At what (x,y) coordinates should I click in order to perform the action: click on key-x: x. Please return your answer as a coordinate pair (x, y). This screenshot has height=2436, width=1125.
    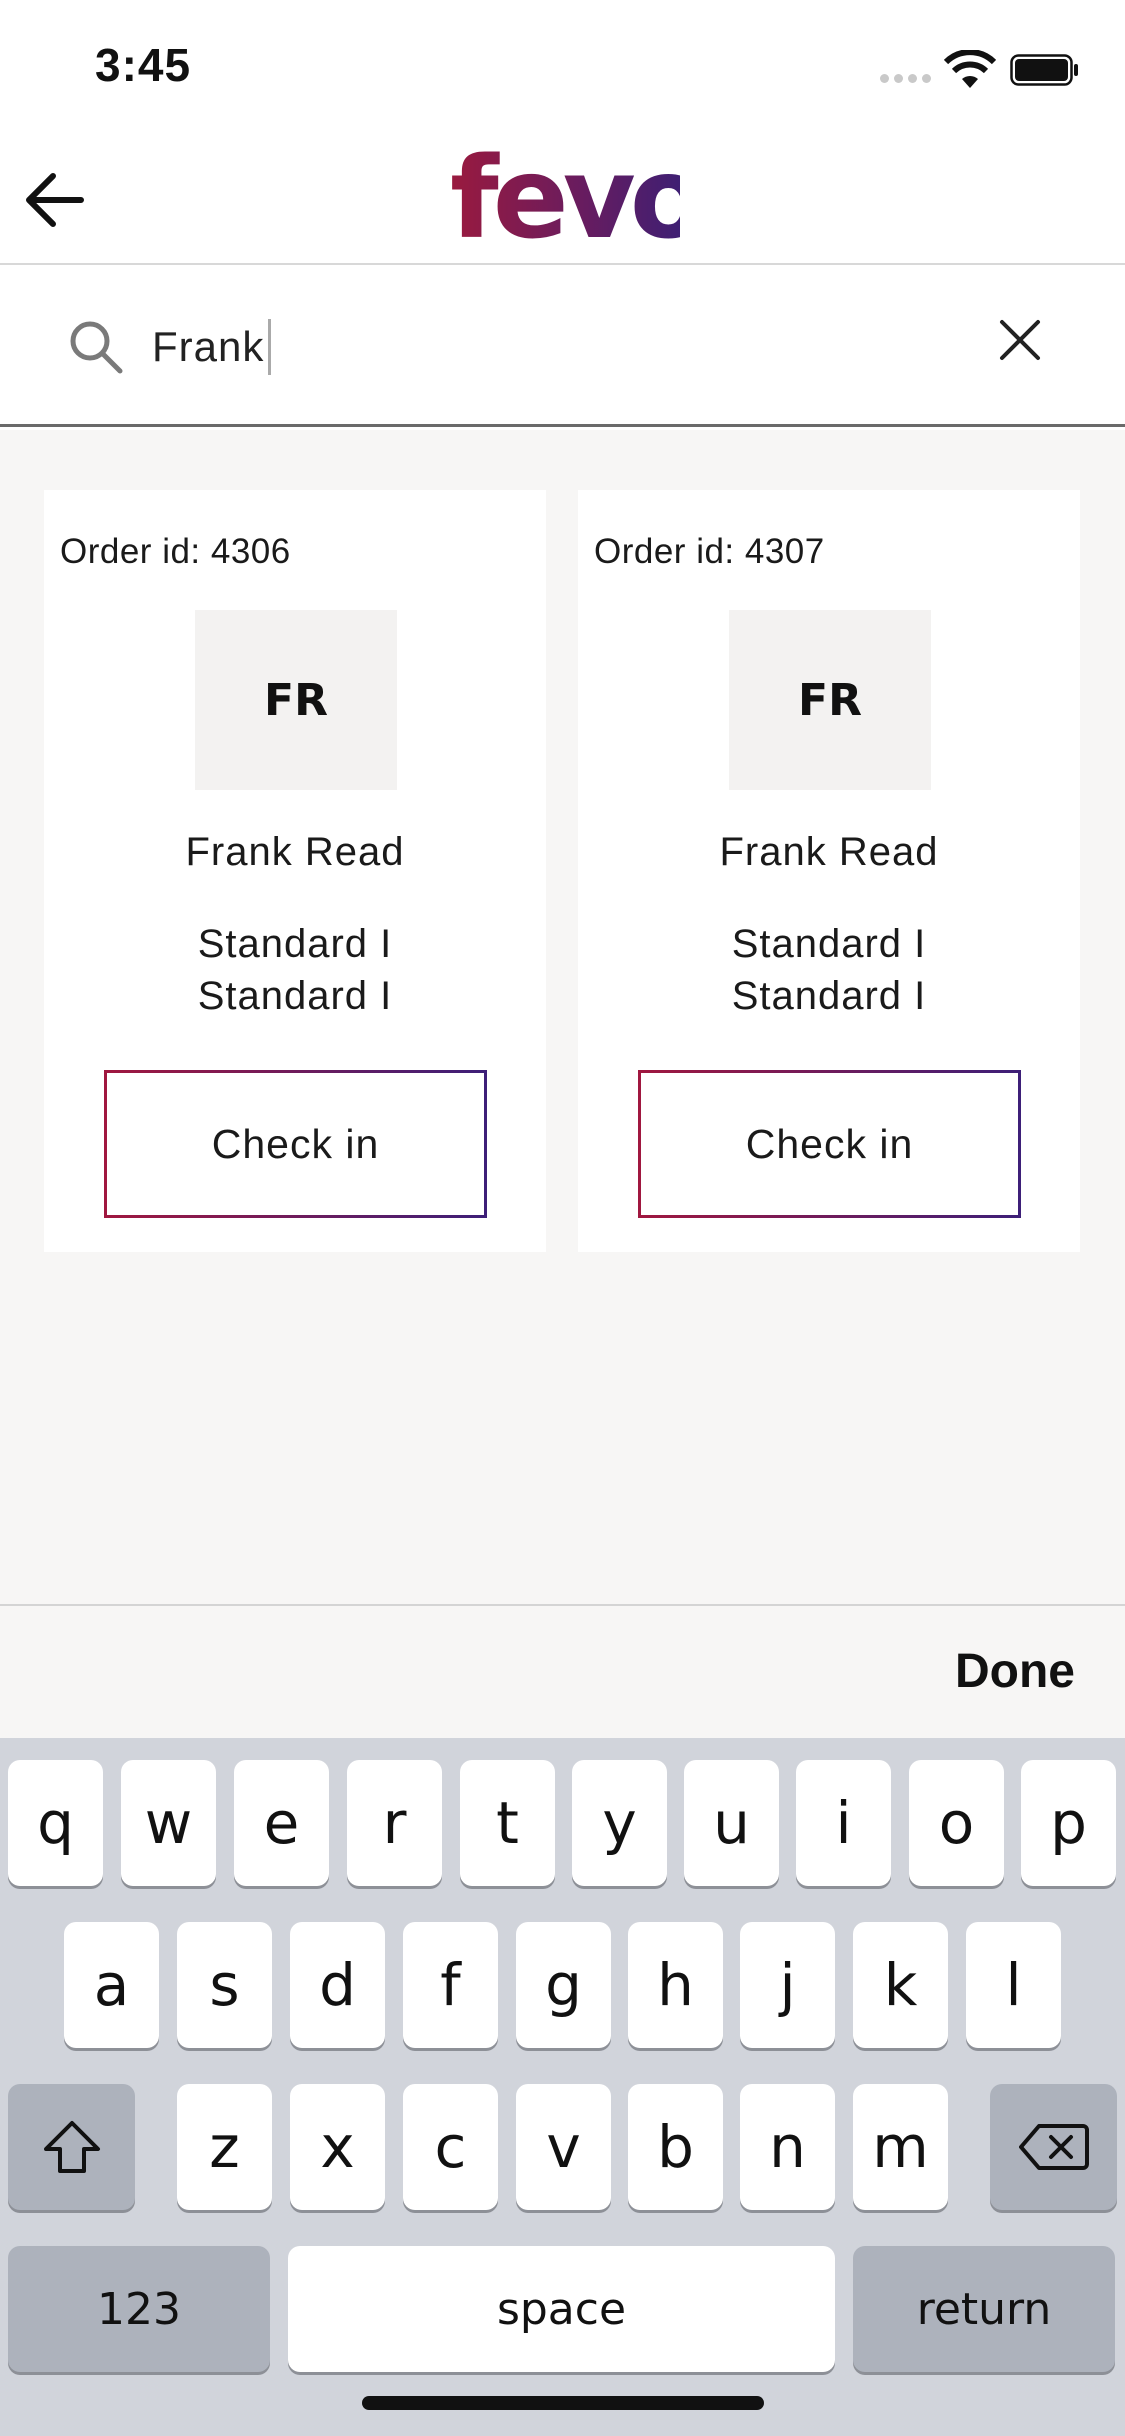
    Looking at the image, I should click on (337, 2147).